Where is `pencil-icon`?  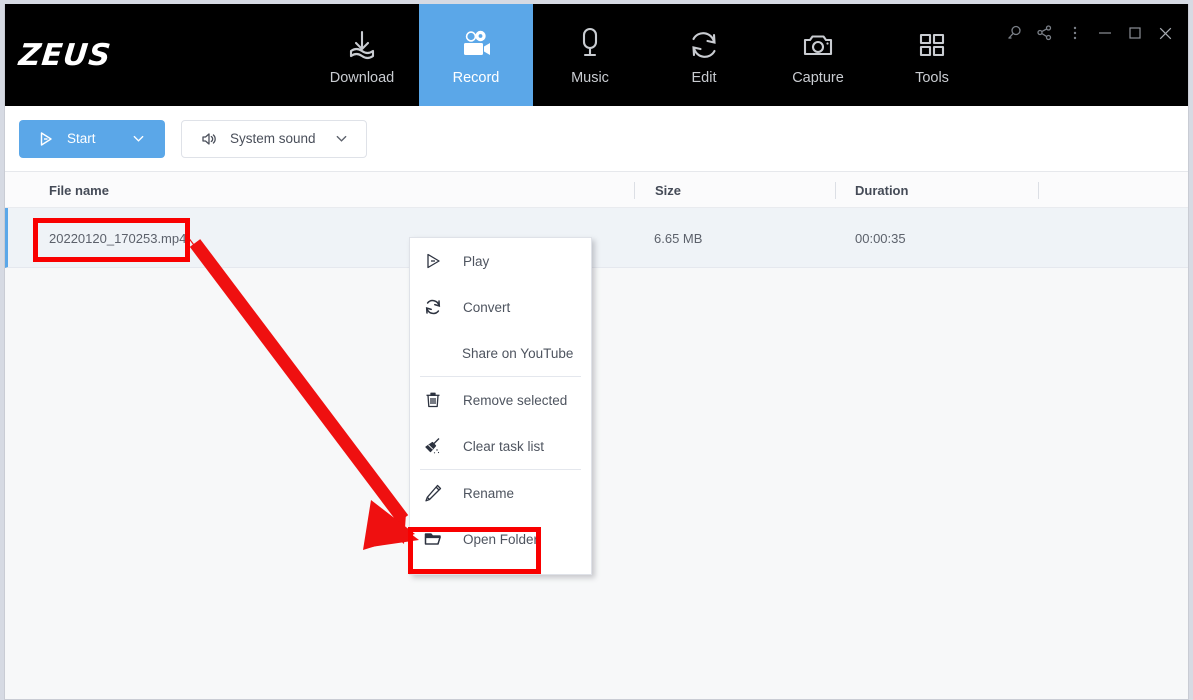 pencil-icon is located at coordinates (433, 493).